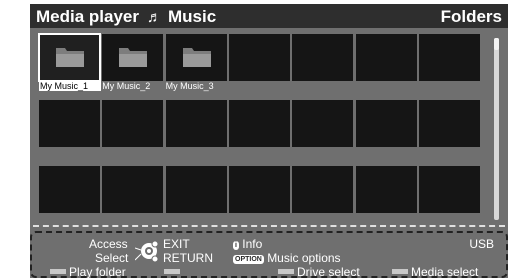 This screenshot has height=279, width=514. What do you see at coordinates (248, 259) in the screenshot?
I see `option-key-icon: OPTION` at bounding box center [248, 259].